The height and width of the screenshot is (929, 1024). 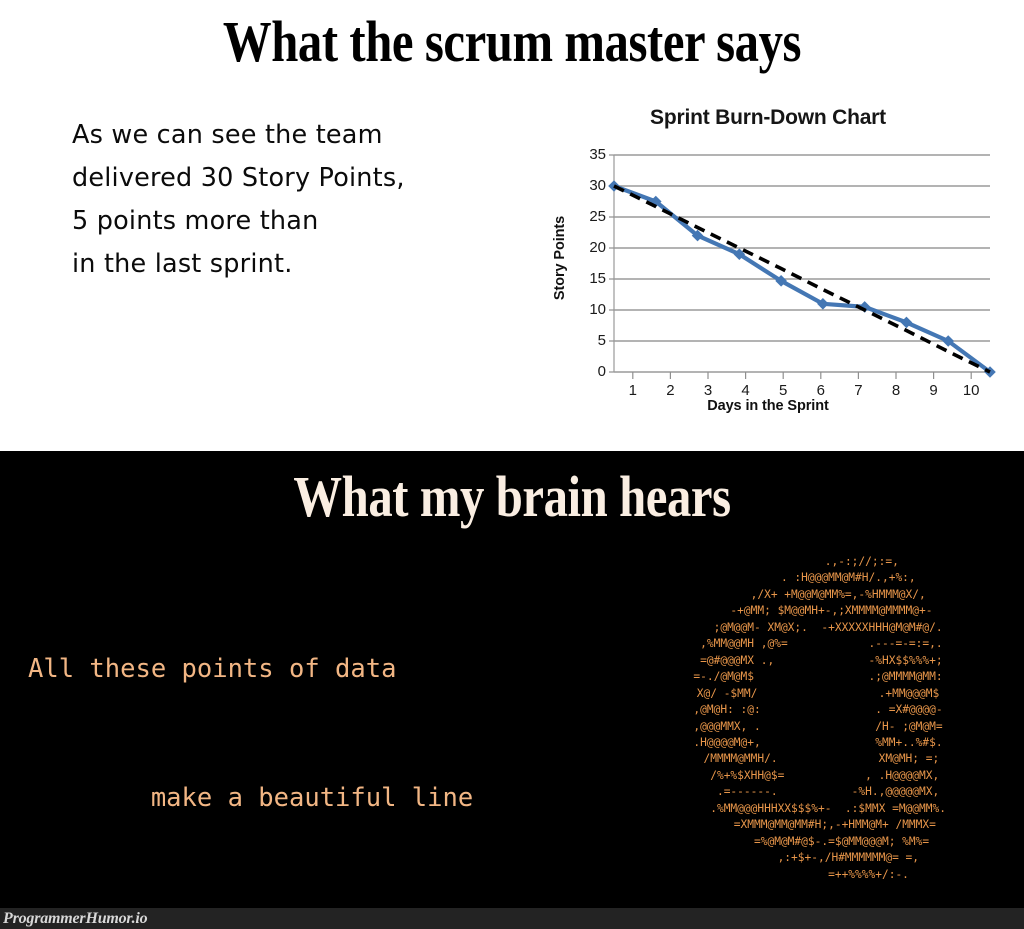 I want to click on watermark-label: ProgrammerHumor.io, so click(x=75, y=918).